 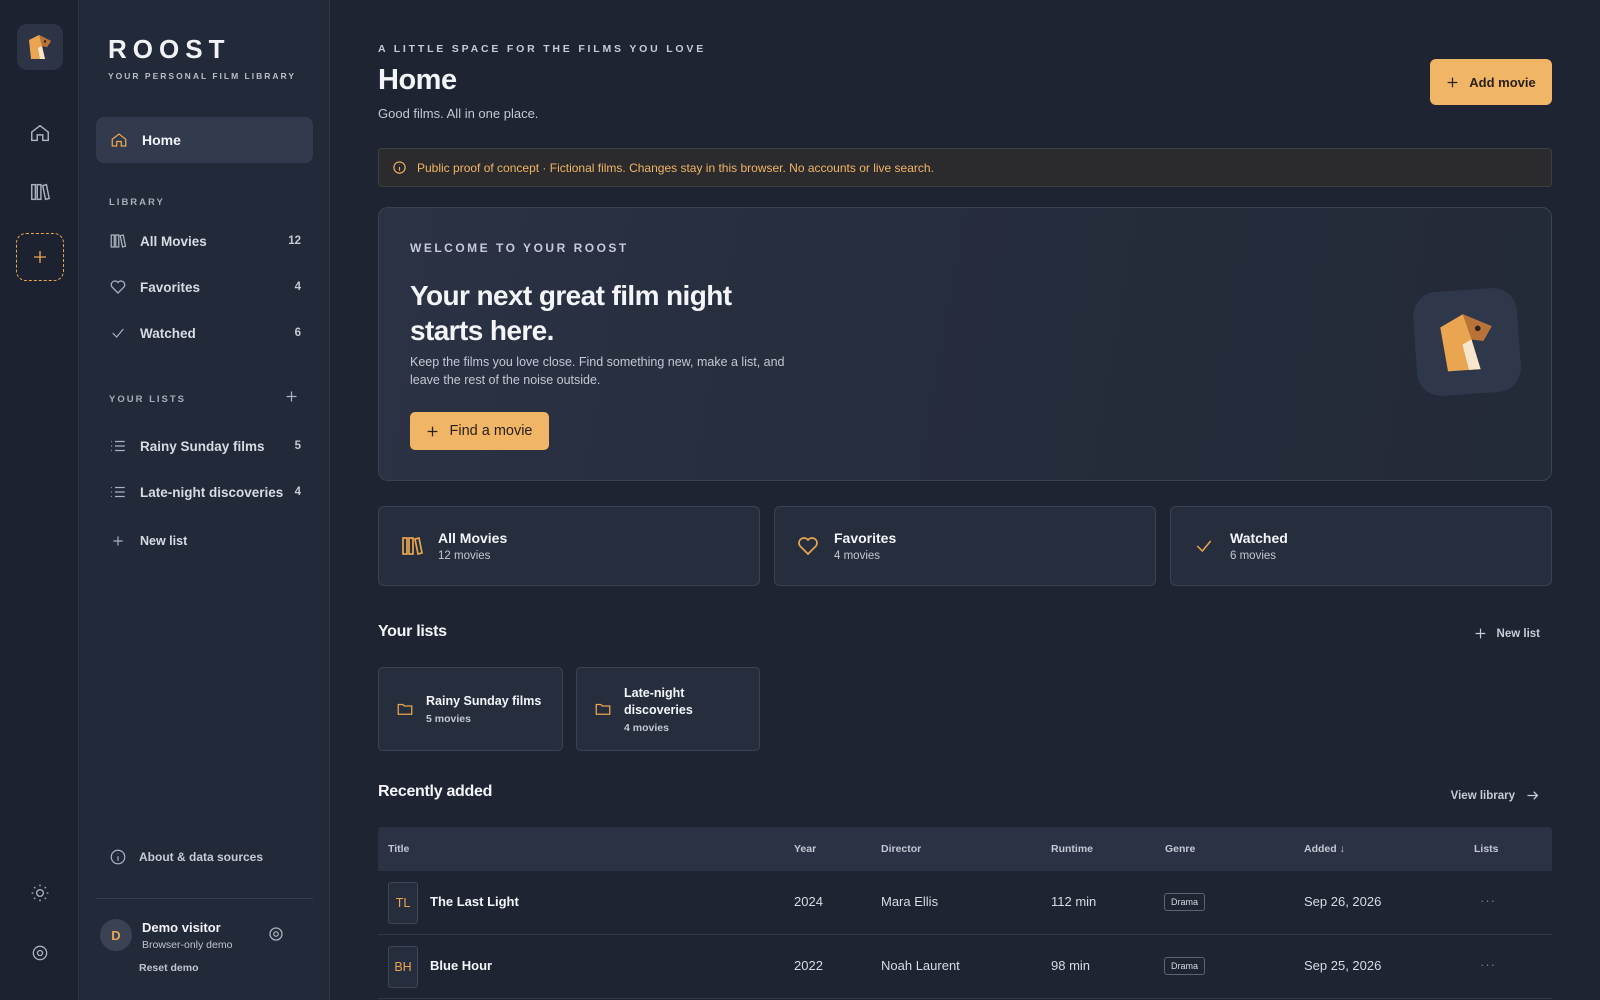 What do you see at coordinates (116, 935) in the screenshot?
I see `avatar: D` at bounding box center [116, 935].